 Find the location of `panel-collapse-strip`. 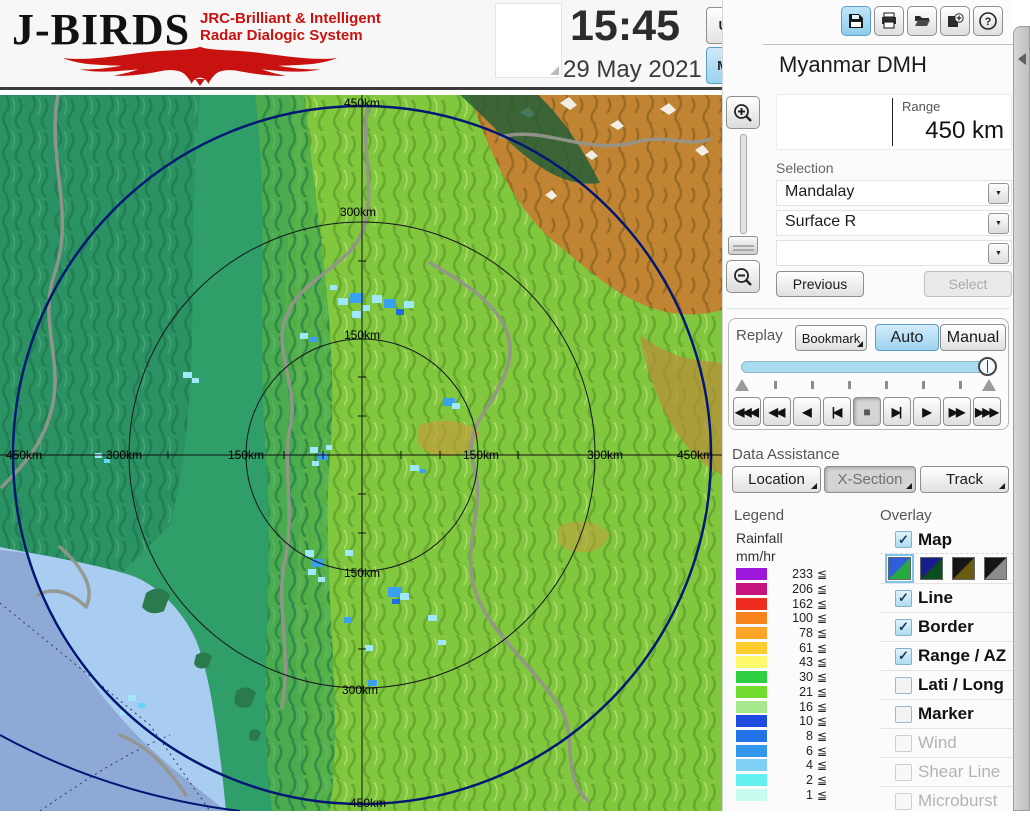

panel-collapse-strip is located at coordinates (1021, 418).